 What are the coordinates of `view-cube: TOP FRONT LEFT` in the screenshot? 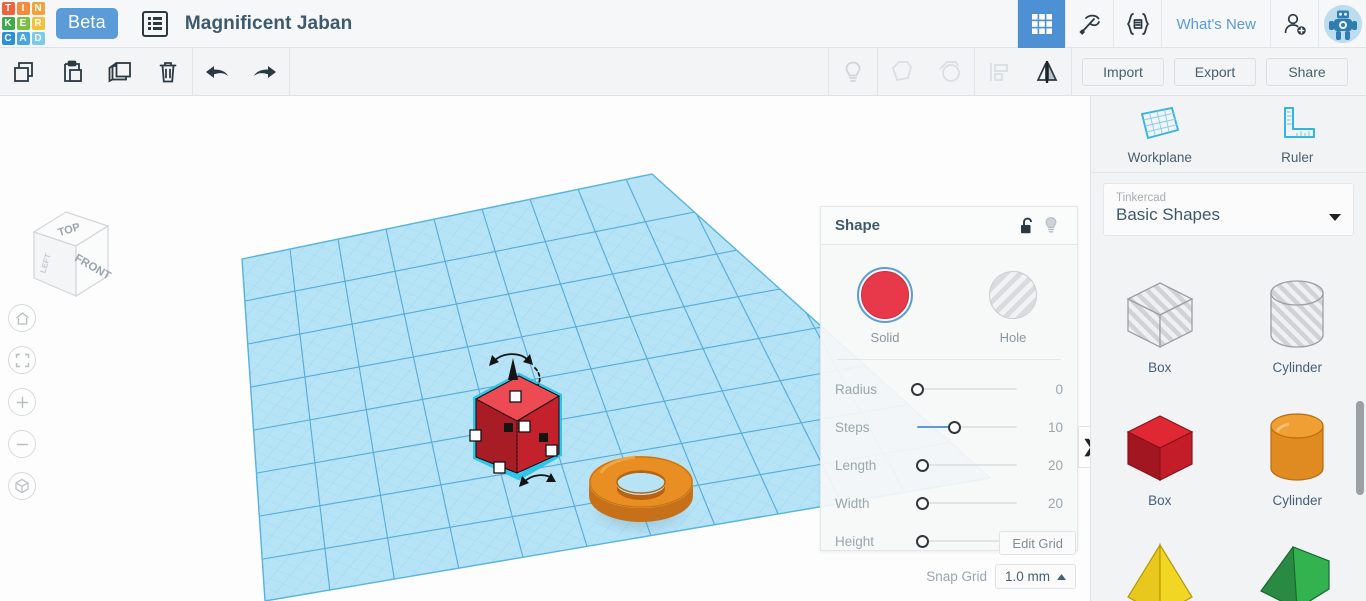 It's located at (68, 256).